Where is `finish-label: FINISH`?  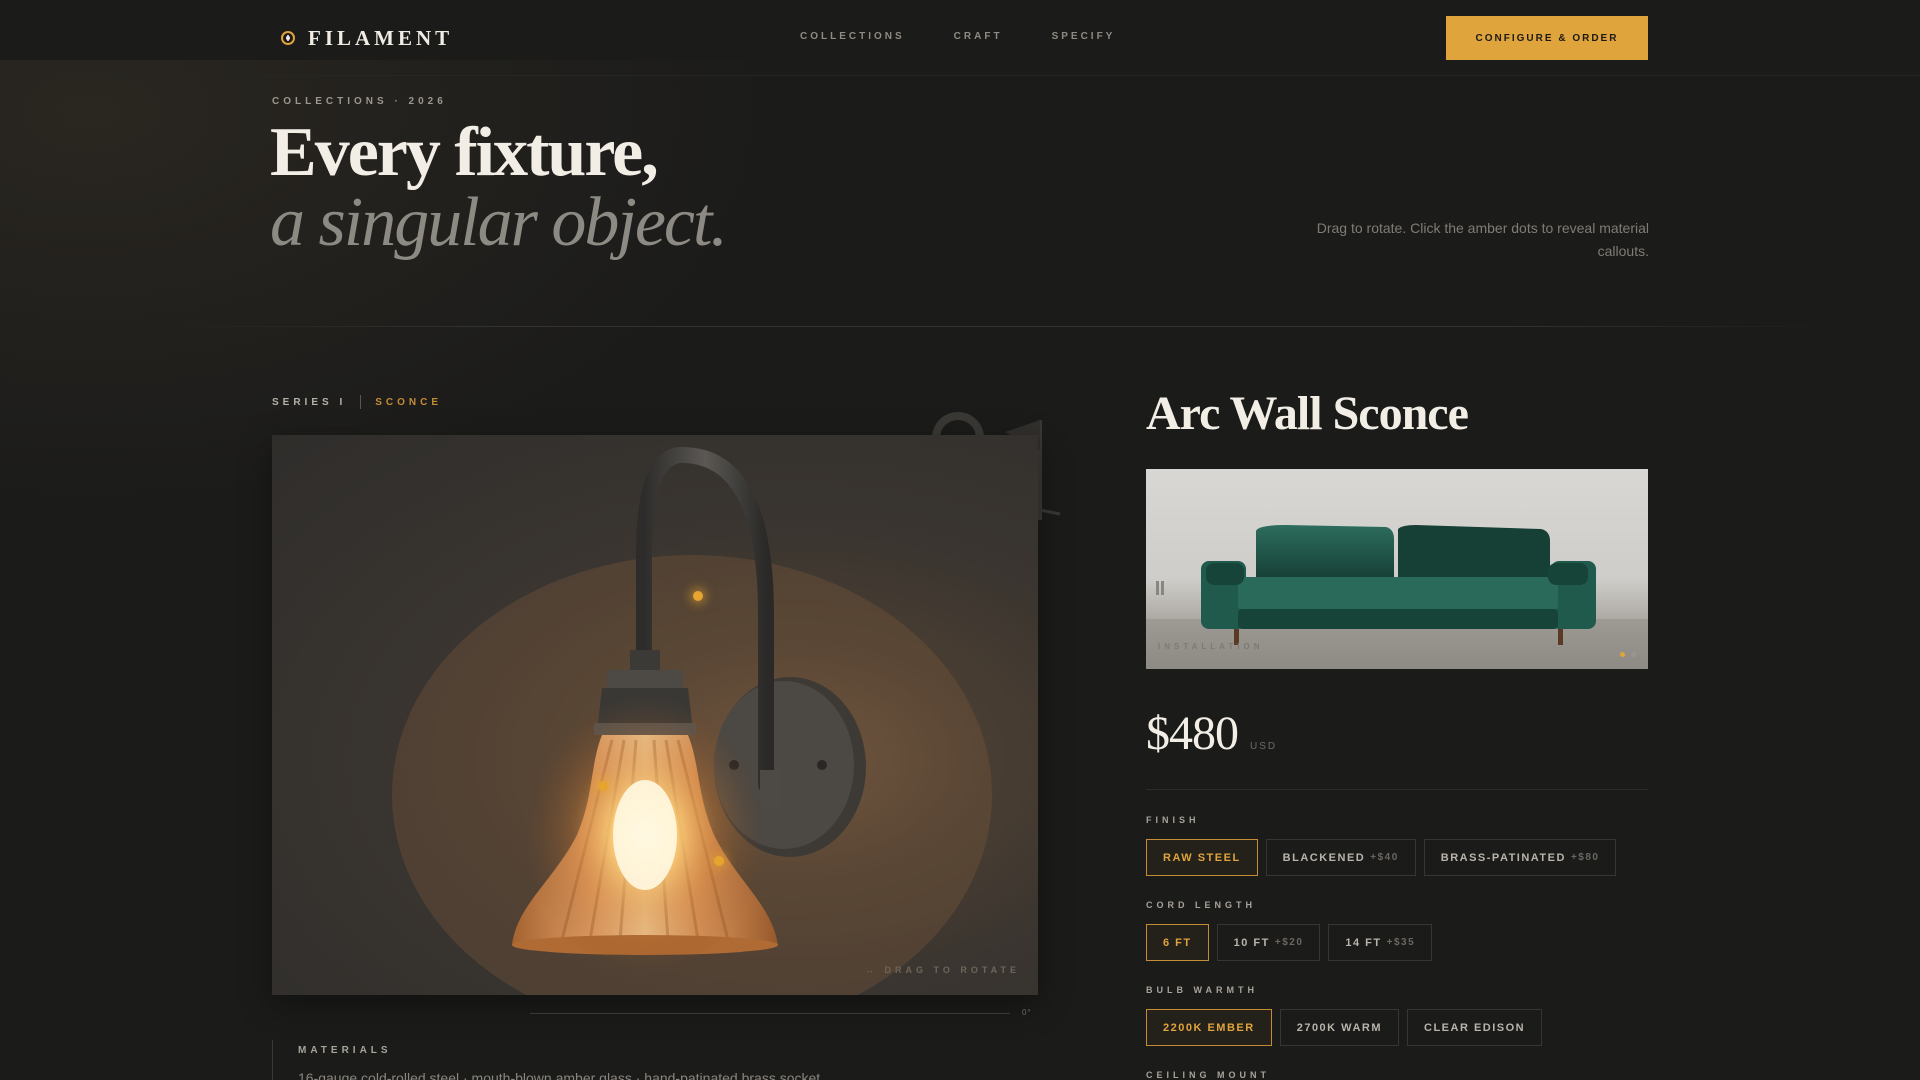 finish-label: FINISH is located at coordinates (1173, 820).